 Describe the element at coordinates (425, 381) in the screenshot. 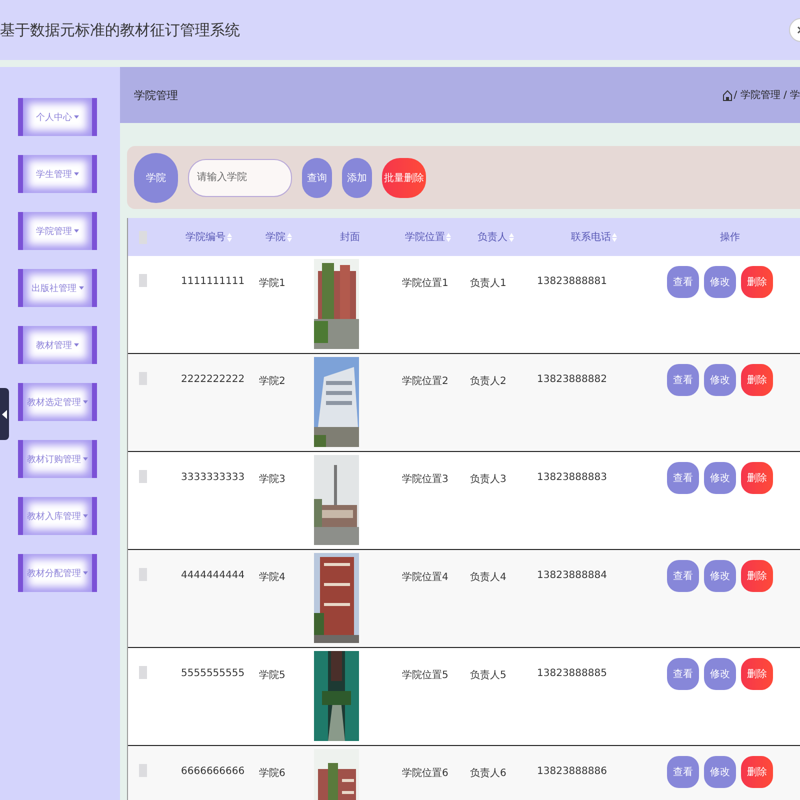

I see `table-cell-text: 学院位置2` at that location.